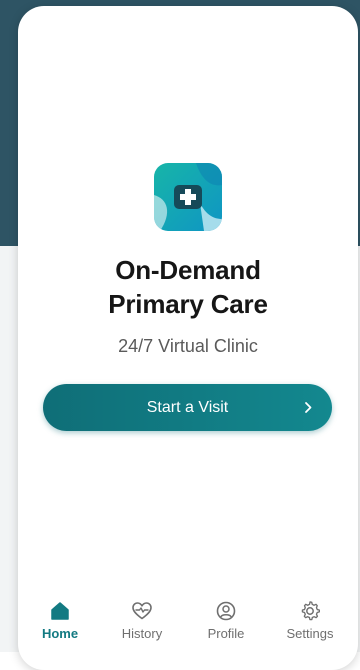  Describe the element at coordinates (60, 611) in the screenshot. I see `home-icon` at that location.